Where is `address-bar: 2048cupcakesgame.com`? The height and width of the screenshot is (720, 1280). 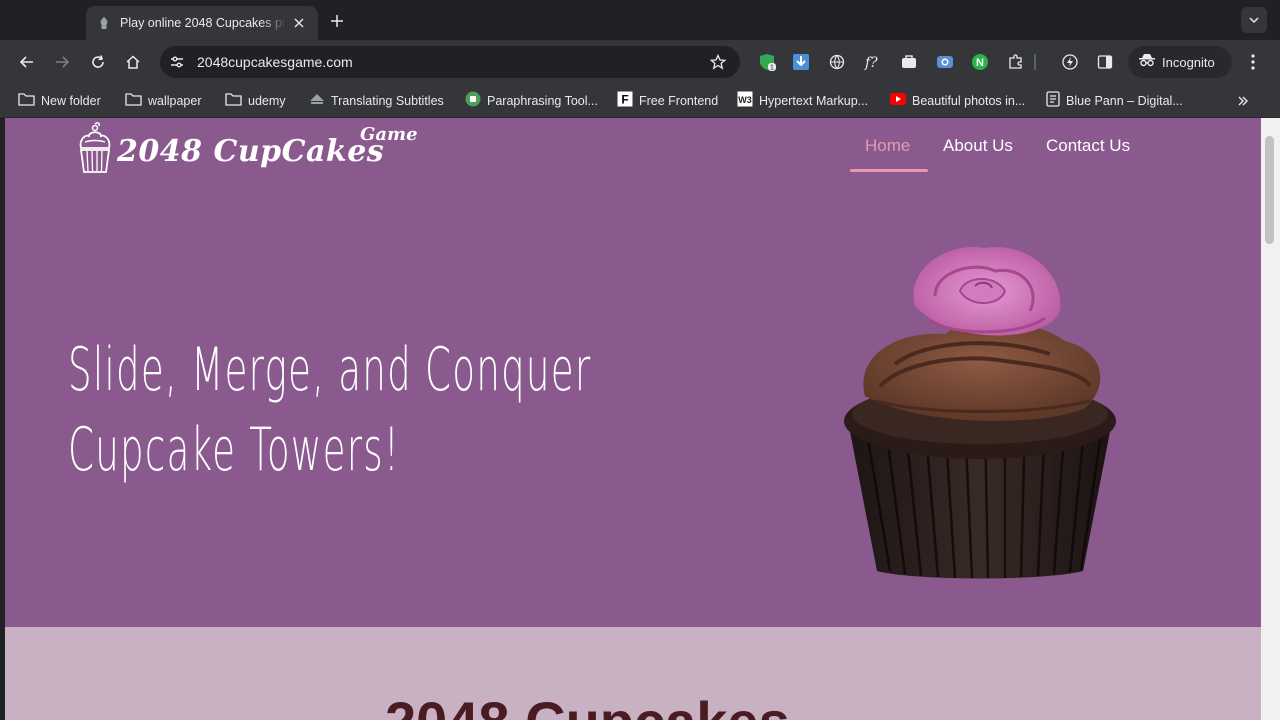 address-bar: 2048cupcakesgame.com is located at coordinates (450, 62).